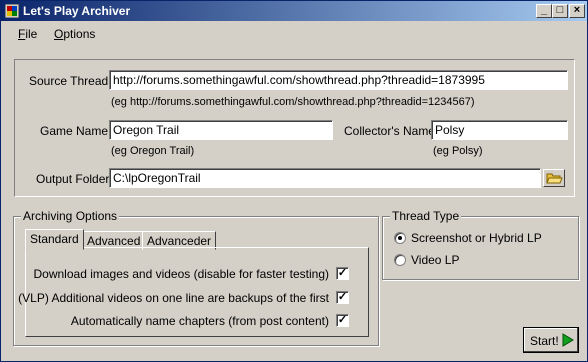  I want to click on menu-file-label: ile, so click(31, 34).